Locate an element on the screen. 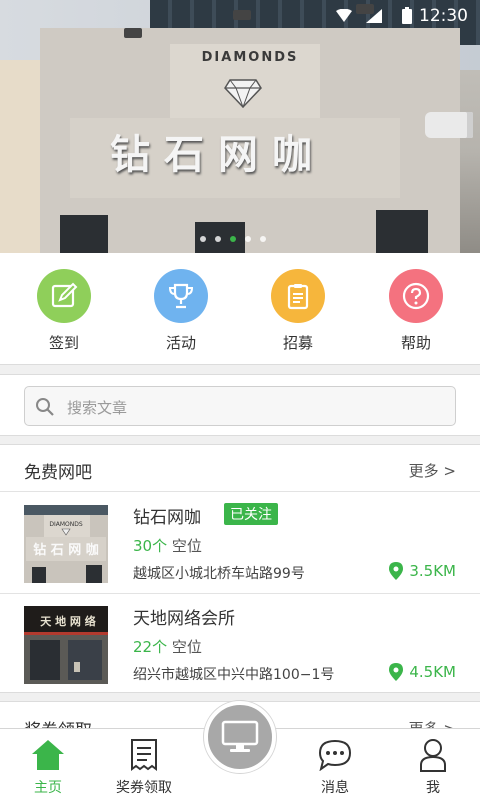  seats-count: 22个 is located at coordinates (150, 647).